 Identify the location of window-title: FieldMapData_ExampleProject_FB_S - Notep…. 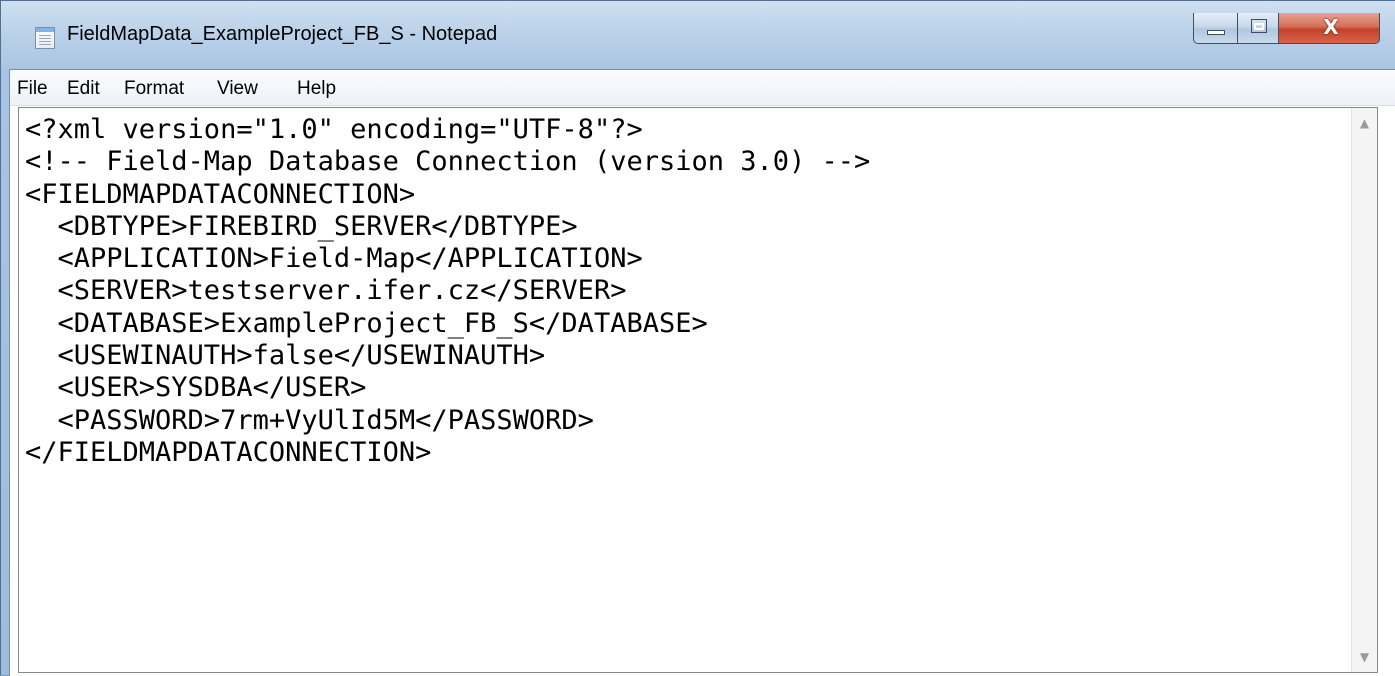
(282, 34).